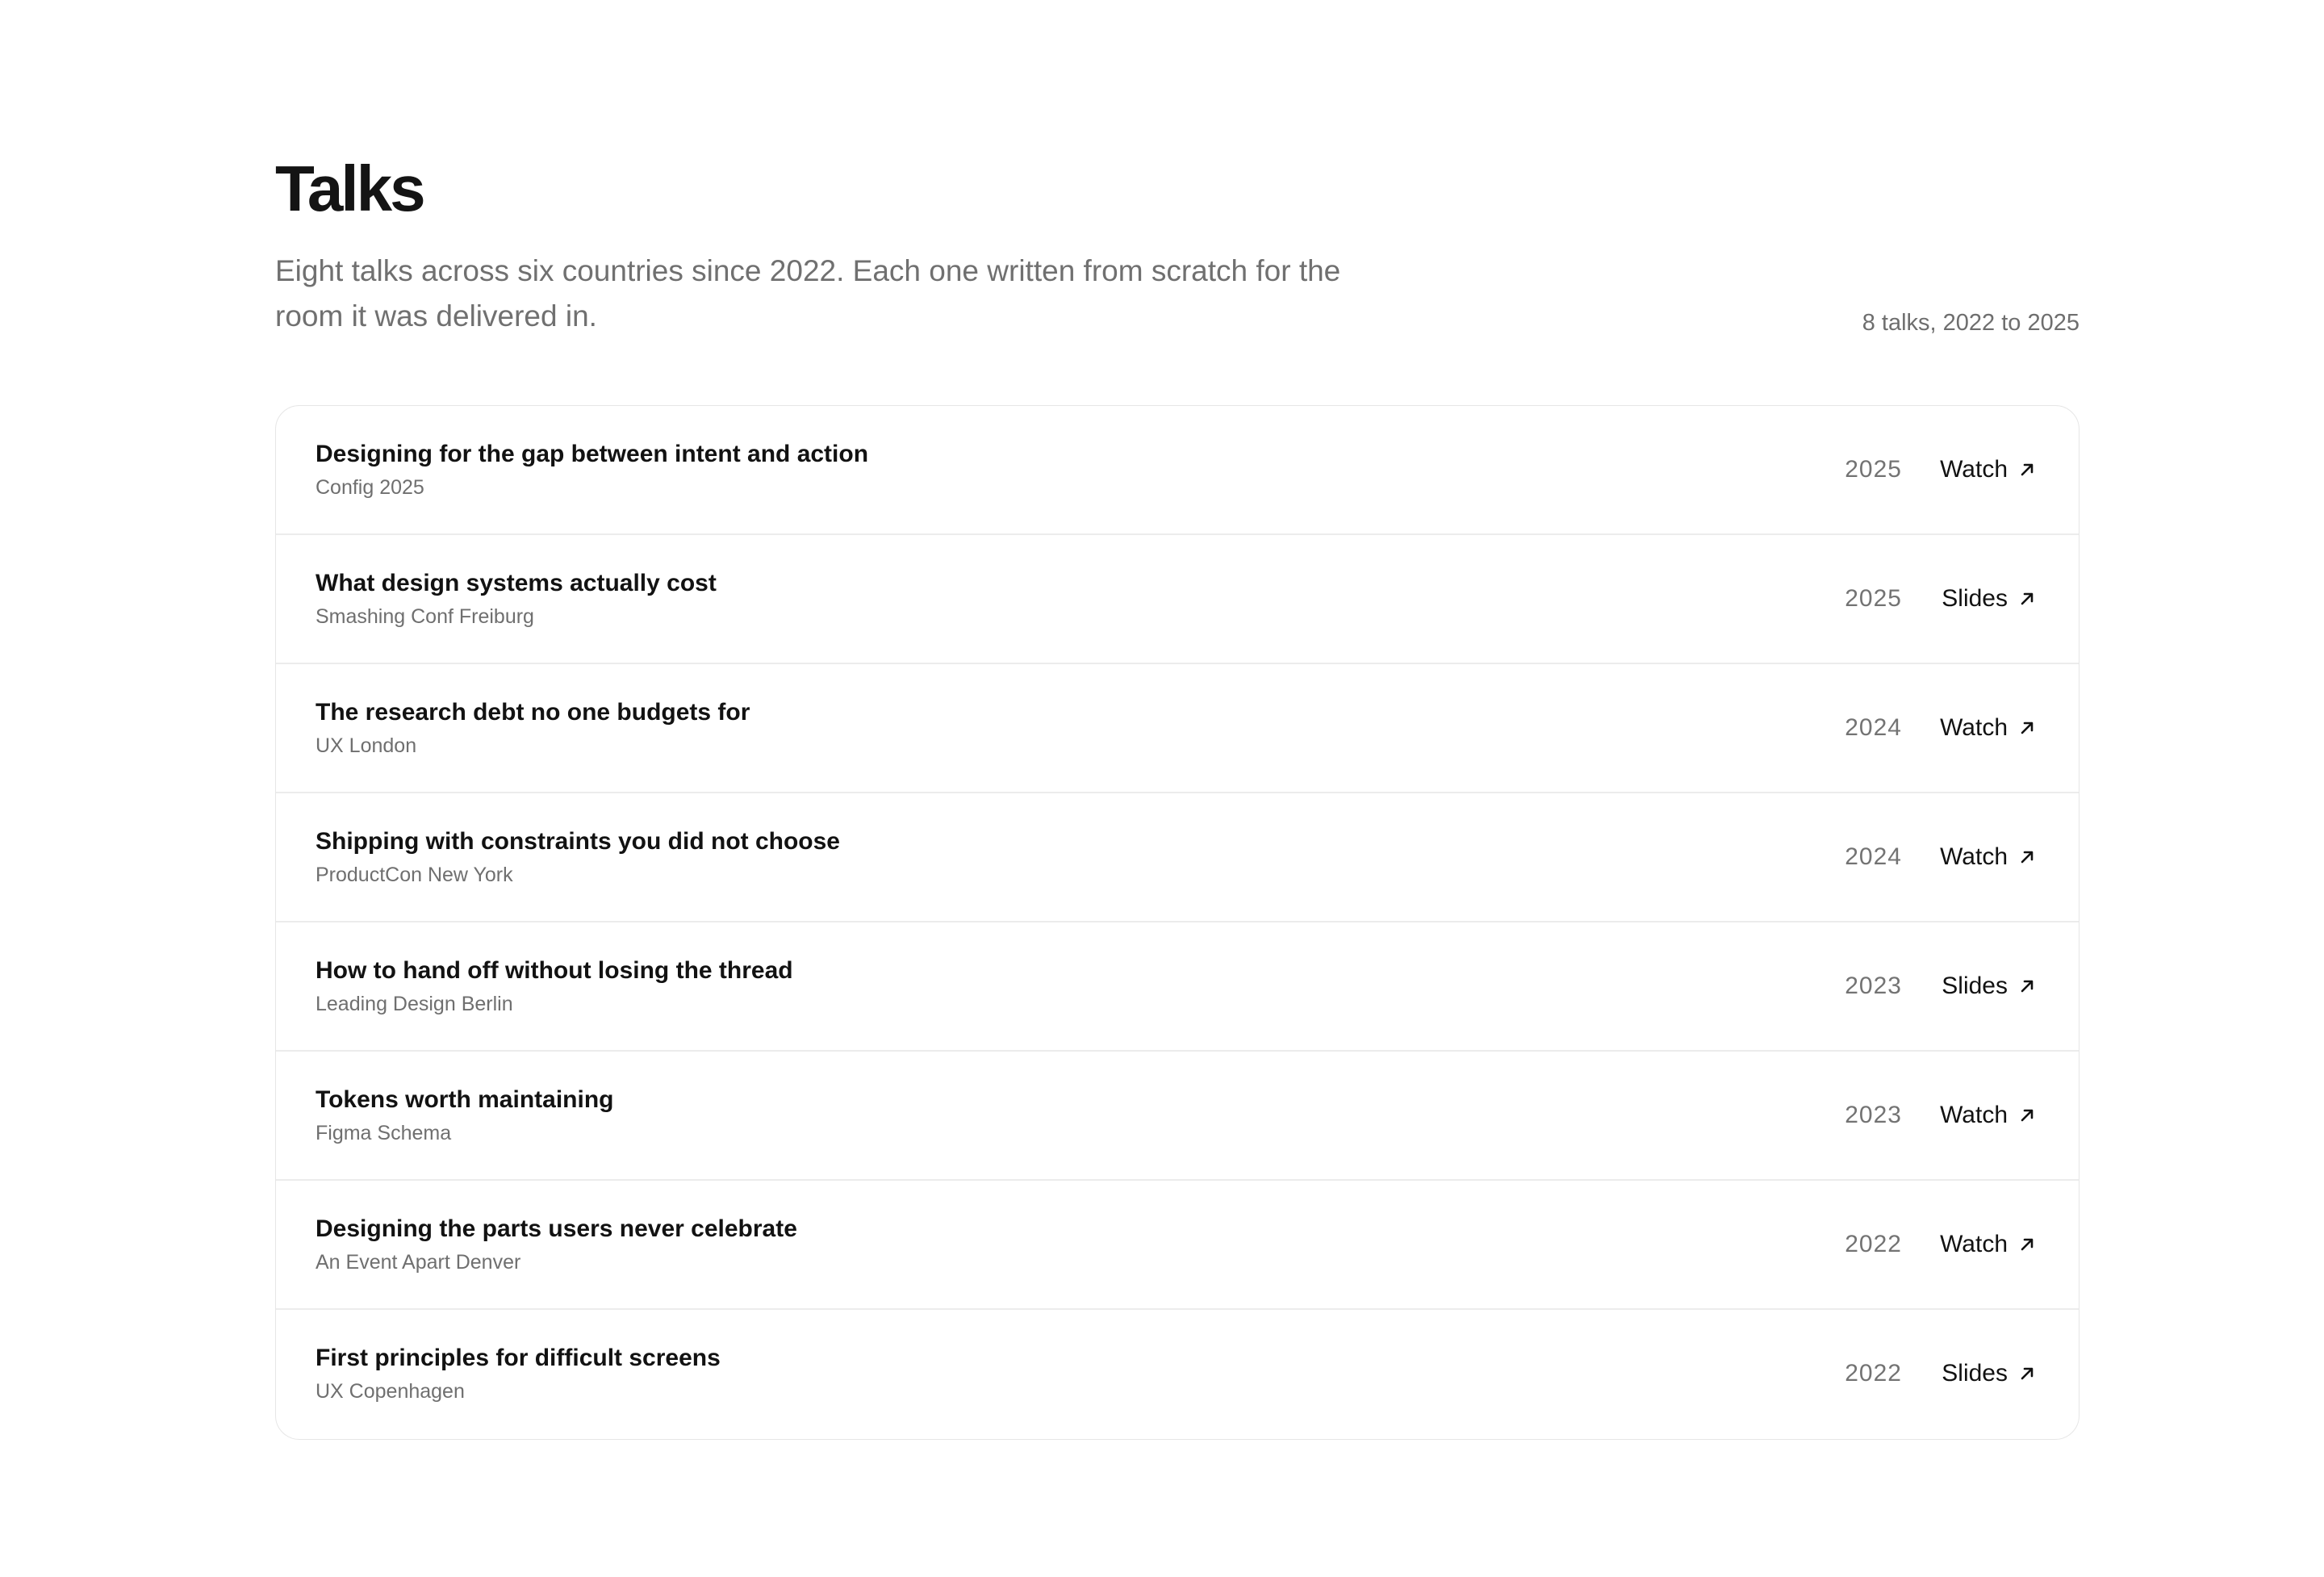 This screenshot has height=1577, width=2324. Describe the element at coordinates (465, 1099) in the screenshot. I see `talk-title: Tokens worth maintaining` at that location.